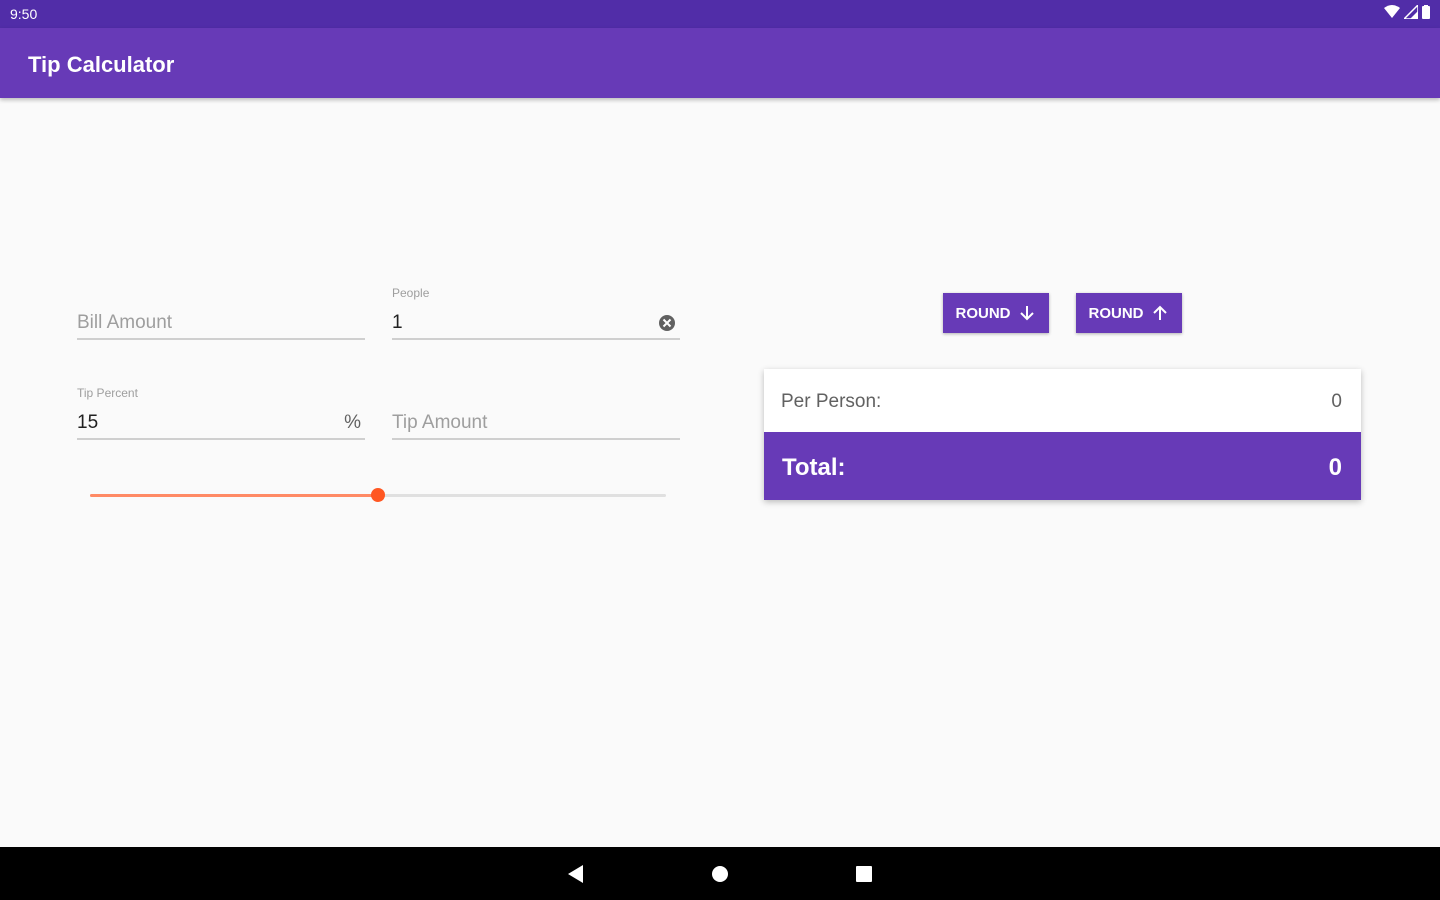 This screenshot has width=1440, height=900. What do you see at coordinates (1335, 467) in the screenshot?
I see `total-value: 0` at bounding box center [1335, 467].